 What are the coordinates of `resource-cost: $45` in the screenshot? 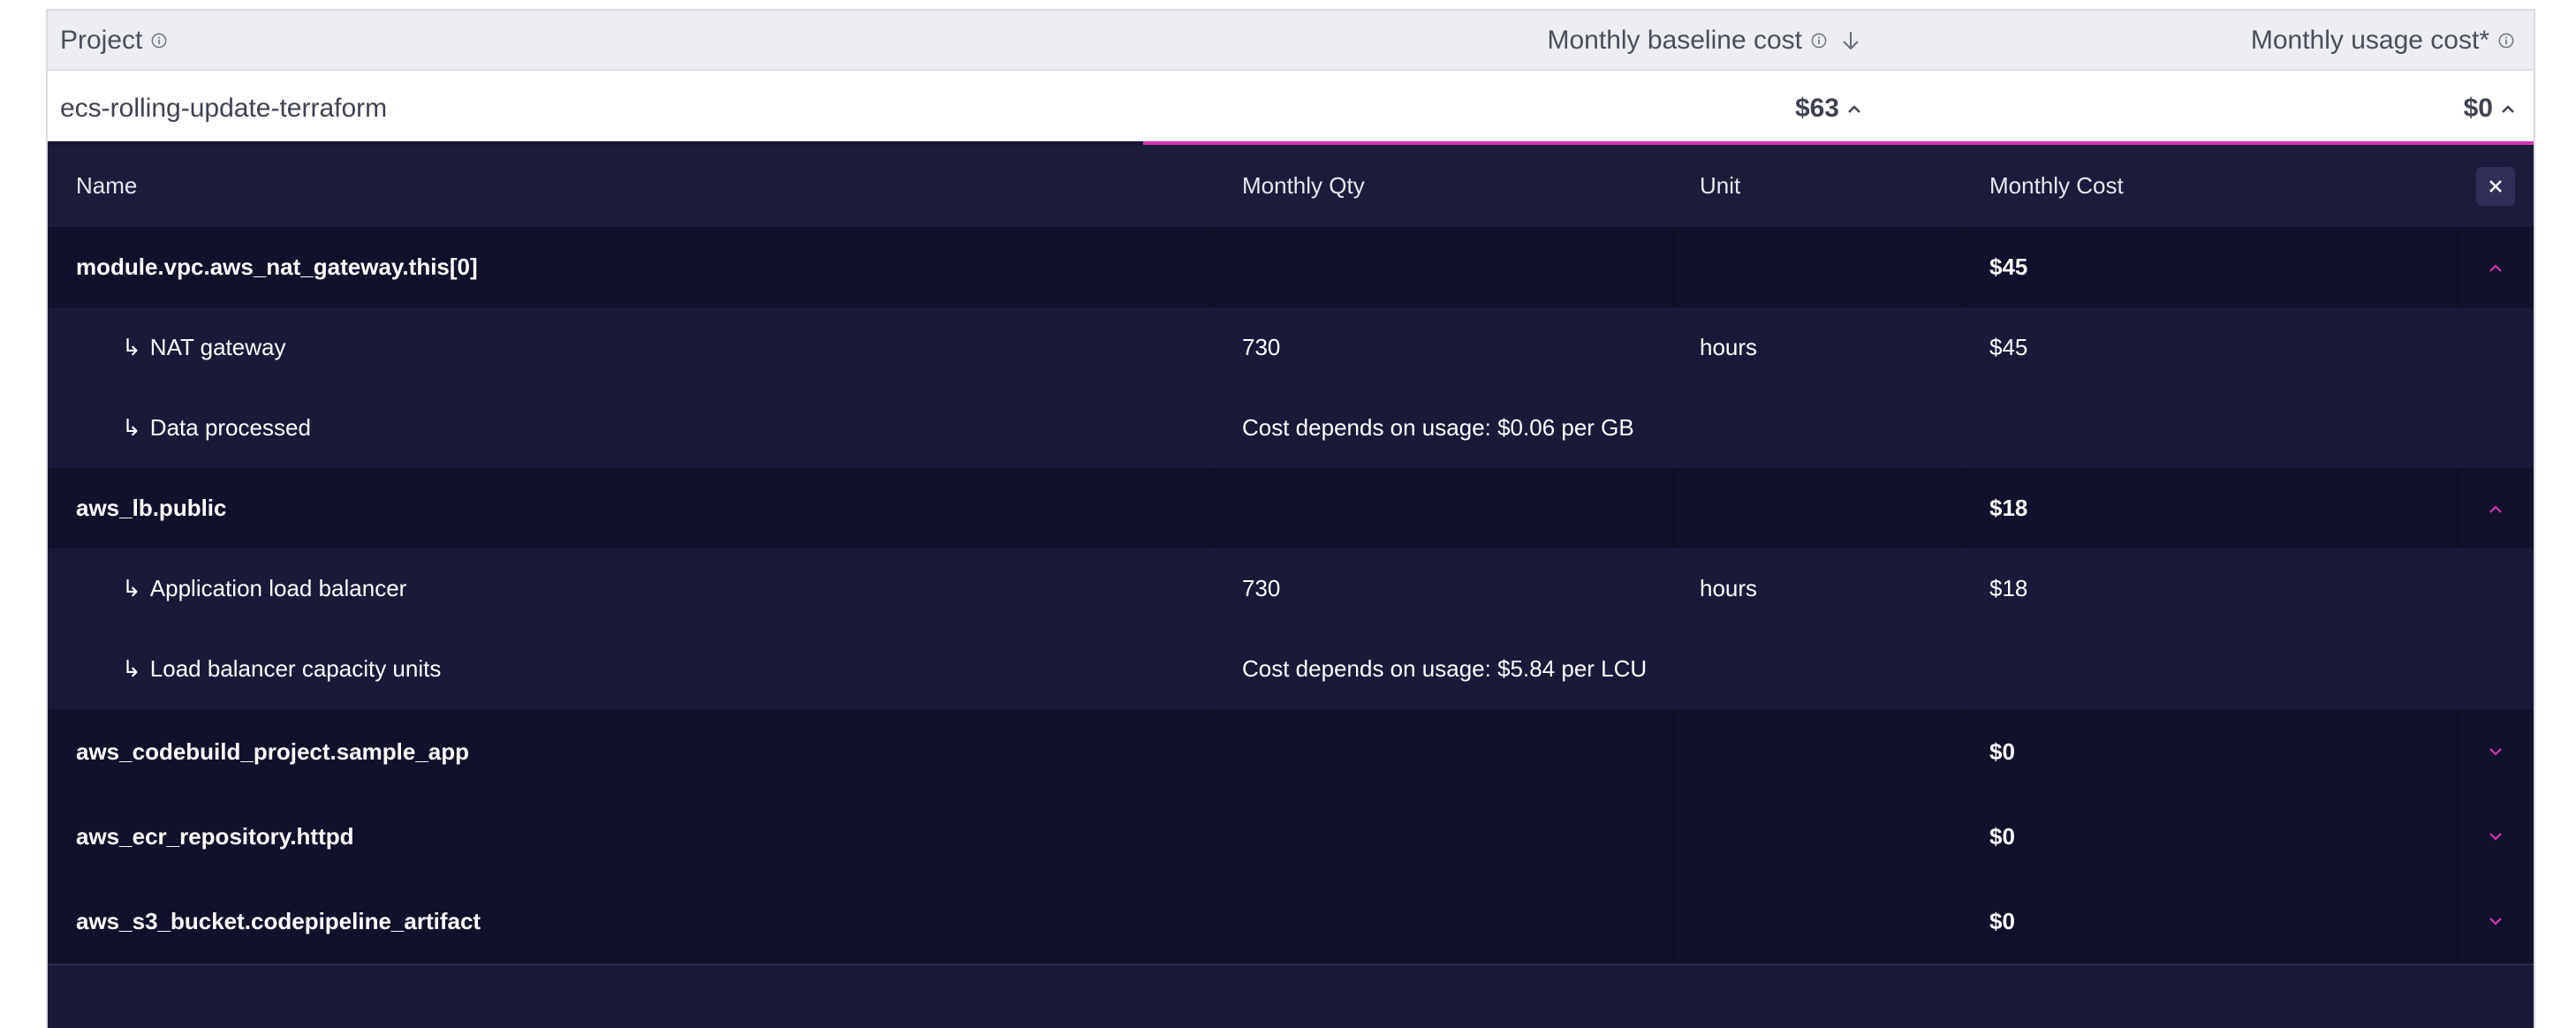 It's located at (2008, 266).